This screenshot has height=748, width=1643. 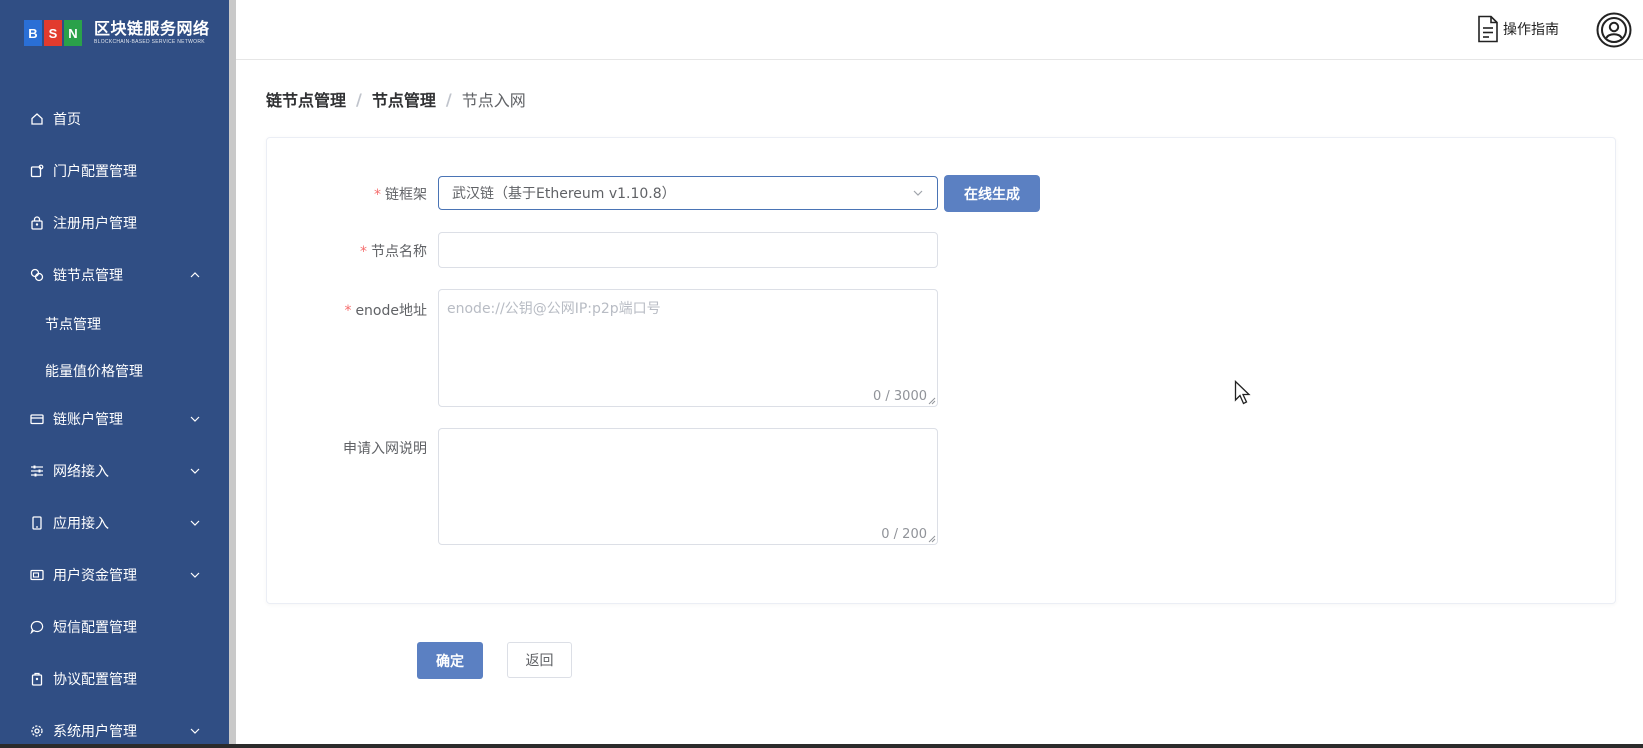 What do you see at coordinates (152, 28) in the screenshot?
I see `brand-title: 区块链服务网络` at bounding box center [152, 28].